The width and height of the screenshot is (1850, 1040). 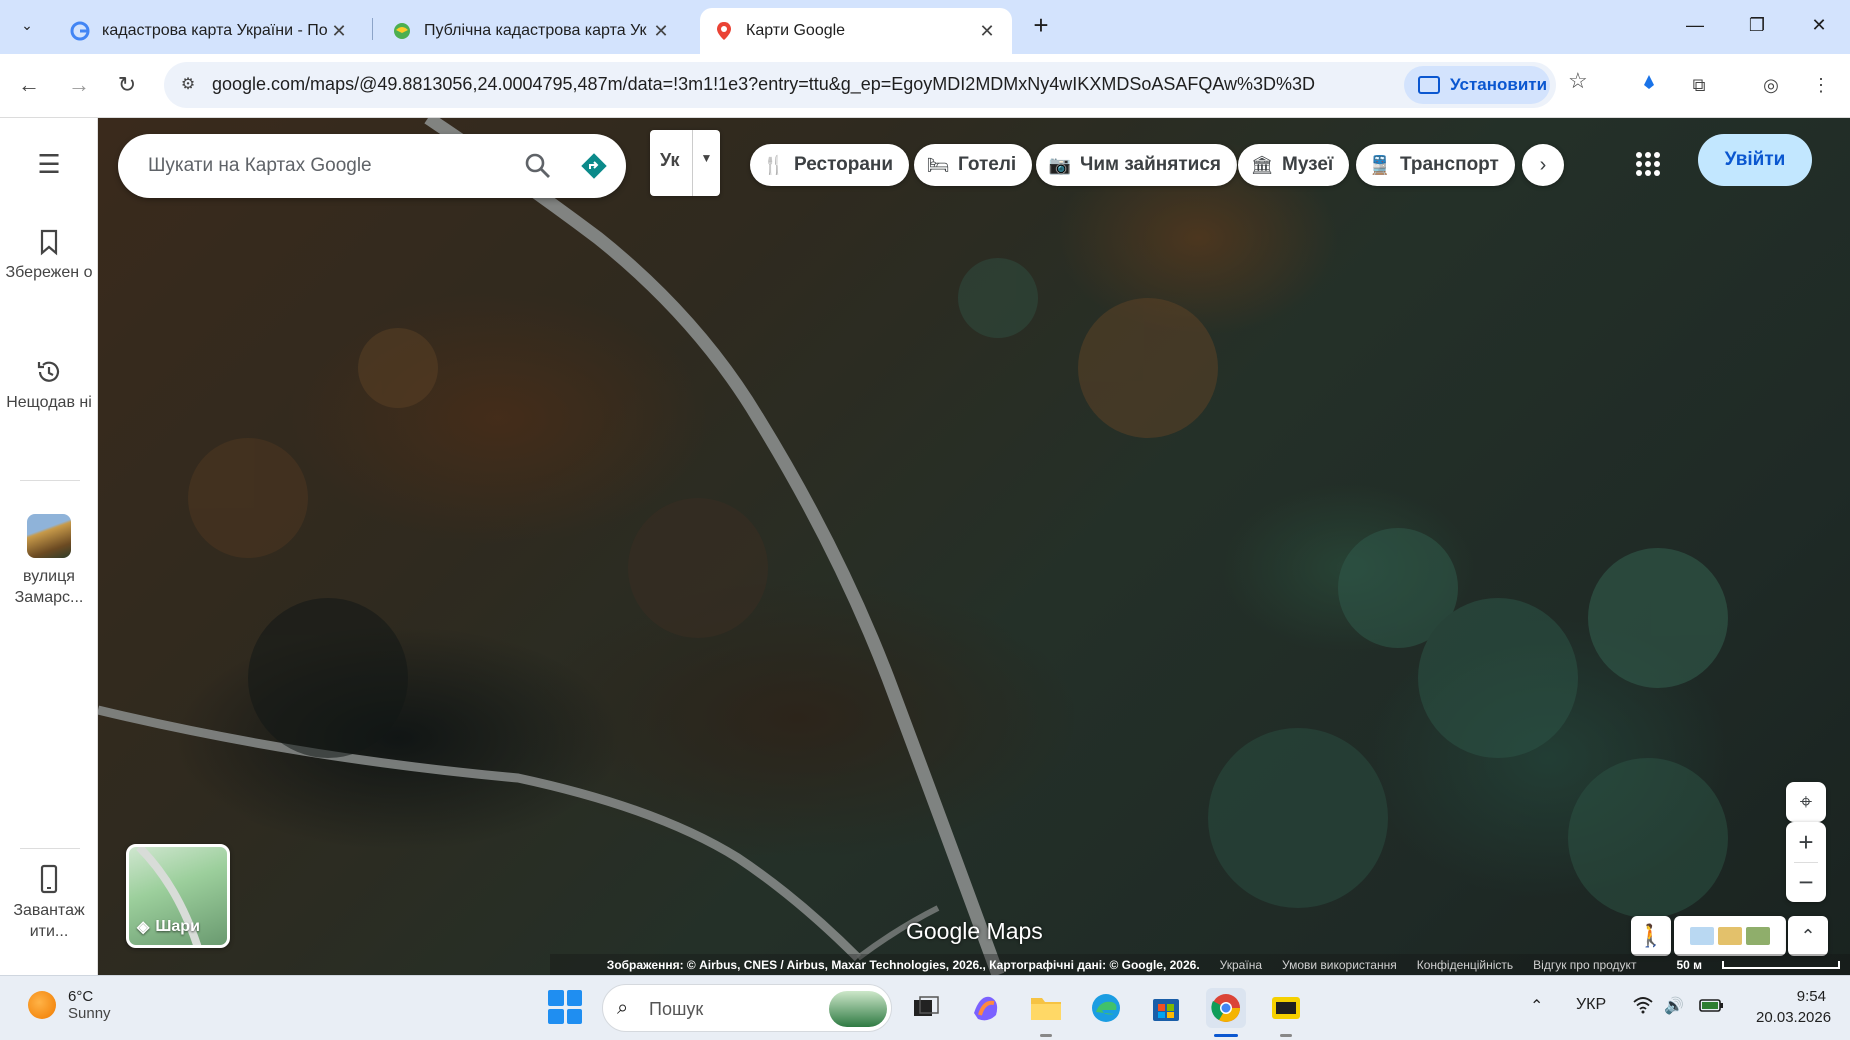 I want to click on map-search-box, so click(x=372, y=166).